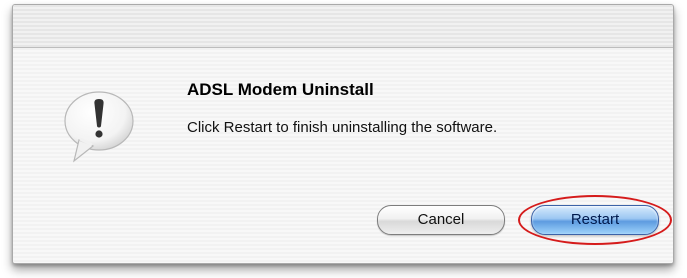 This screenshot has width=687, height=278. Describe the element at coordinates (441, 220) in the screenshot. I see `cancel-button: Cancel` at that location.